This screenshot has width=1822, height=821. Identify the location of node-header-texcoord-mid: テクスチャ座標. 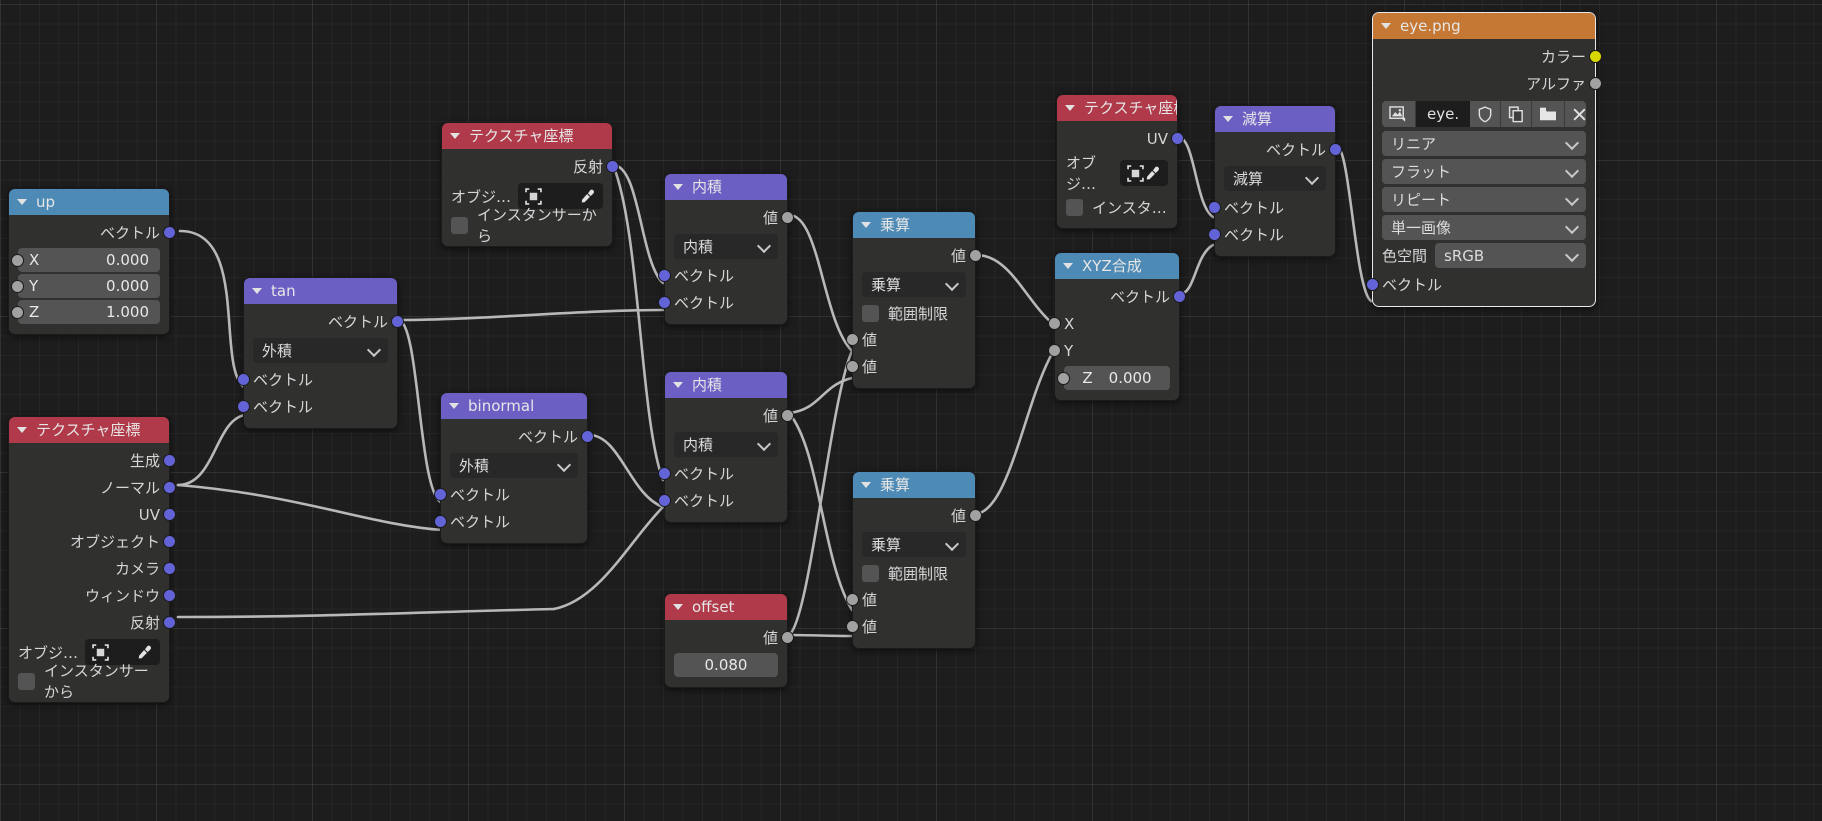
(527, 136).